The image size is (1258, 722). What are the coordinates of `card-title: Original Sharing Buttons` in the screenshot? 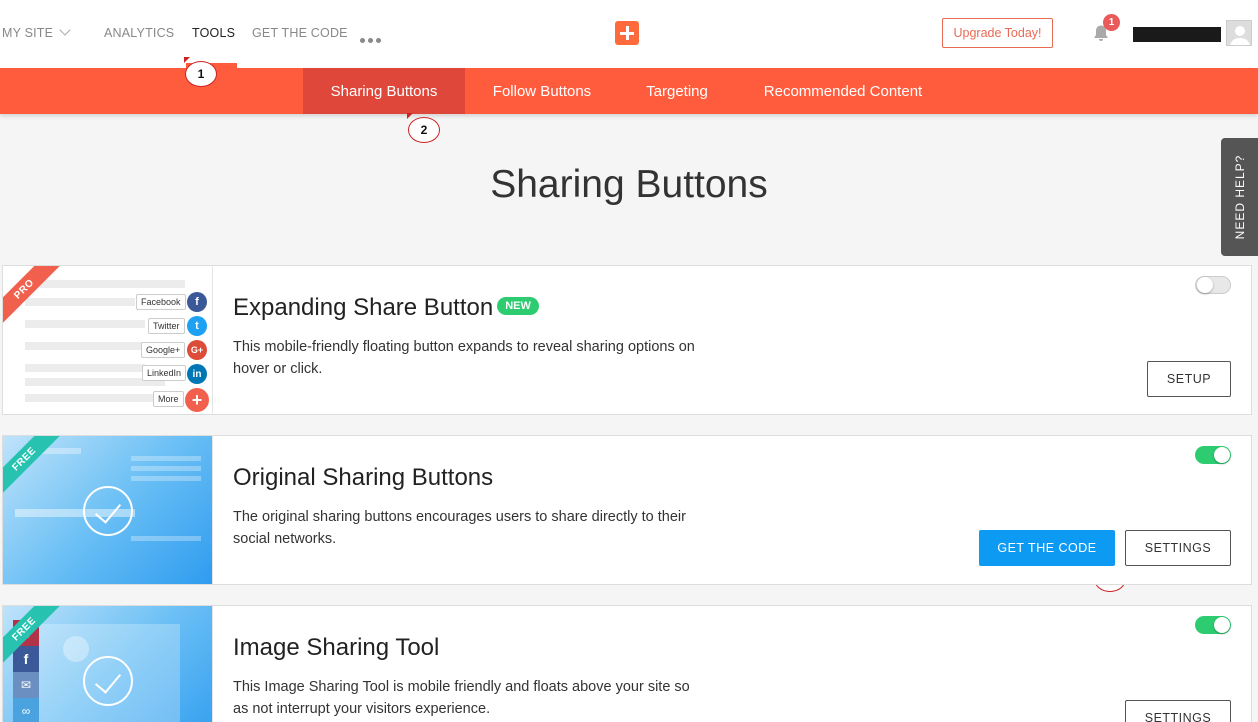 It's located at (363, 477).